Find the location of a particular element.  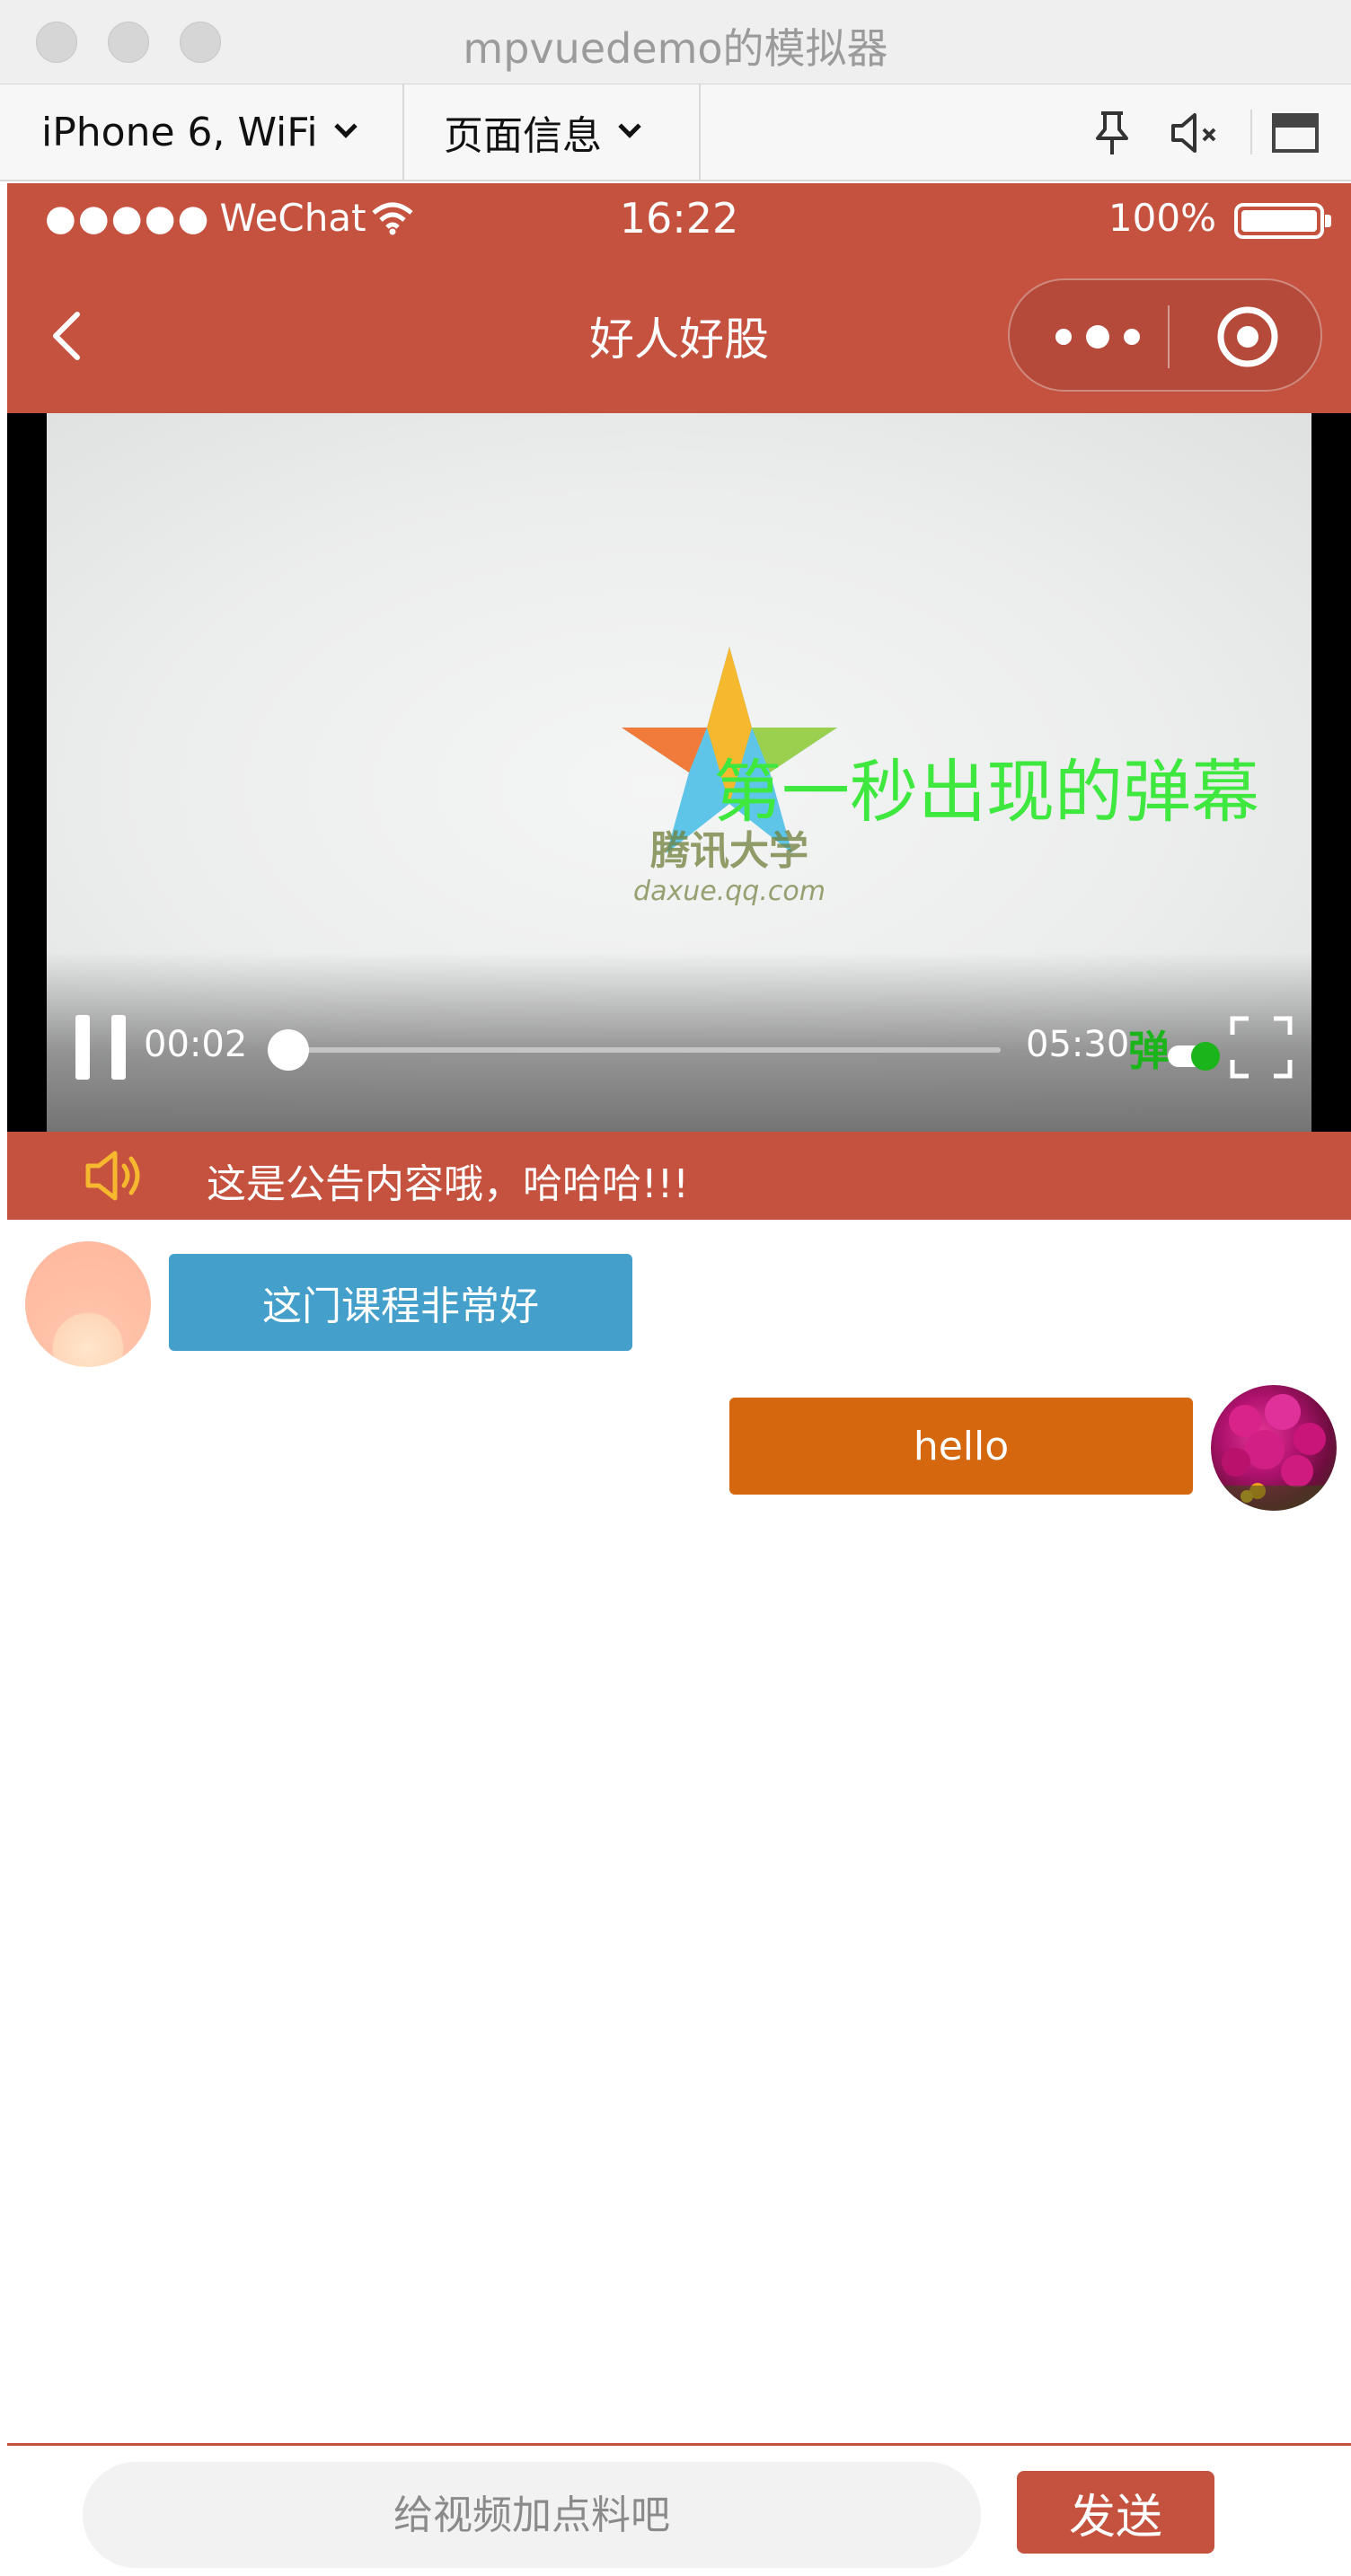

window-title: mpvuedemo的模拟器 is located at coordinates (675, 48).